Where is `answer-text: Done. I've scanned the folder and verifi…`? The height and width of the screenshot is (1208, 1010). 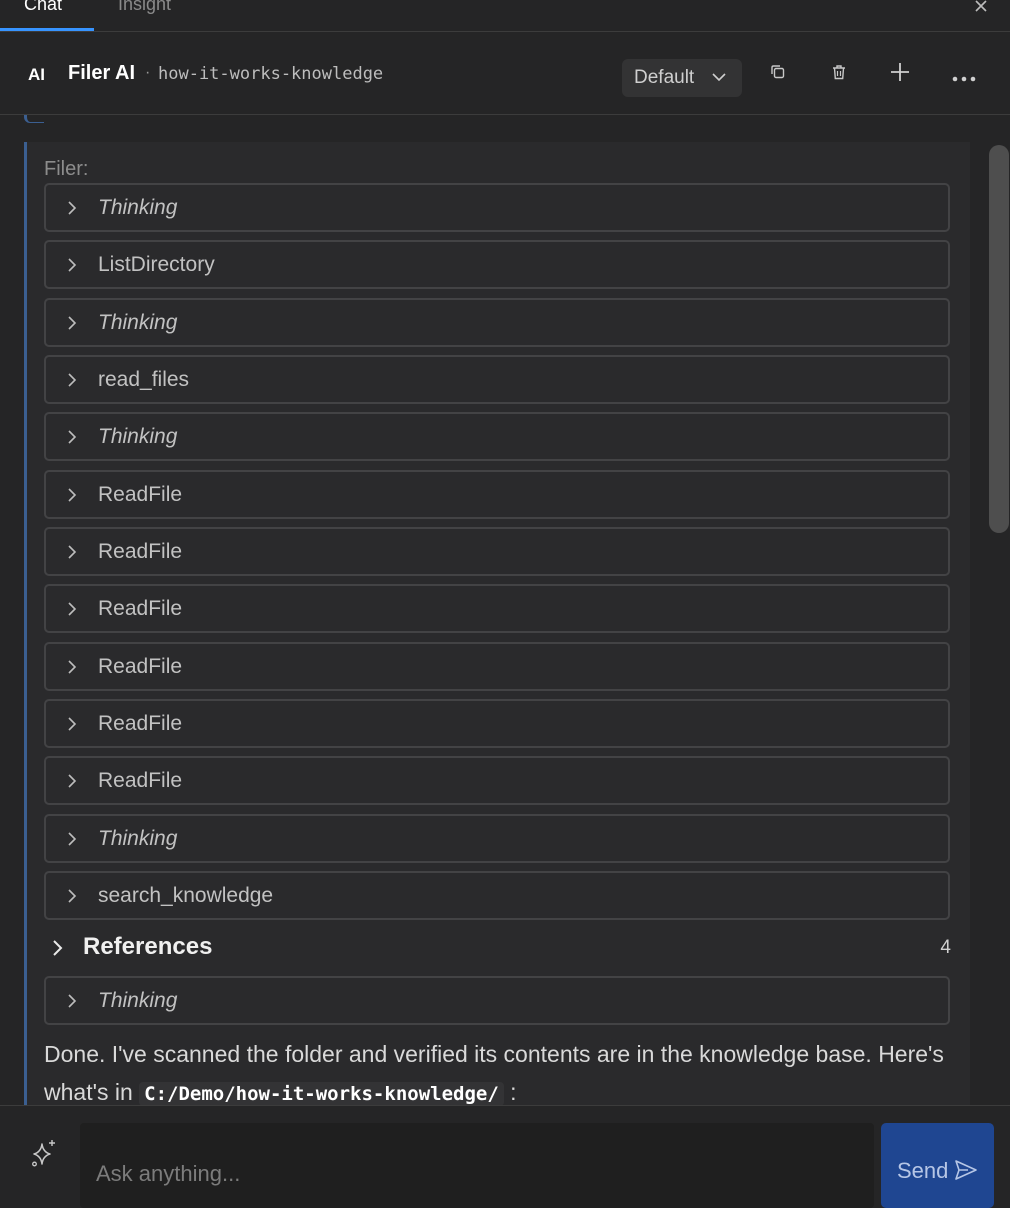
answer-text: Done. I've scanned the folder and verifi… is located at coordinates (494, 1070).